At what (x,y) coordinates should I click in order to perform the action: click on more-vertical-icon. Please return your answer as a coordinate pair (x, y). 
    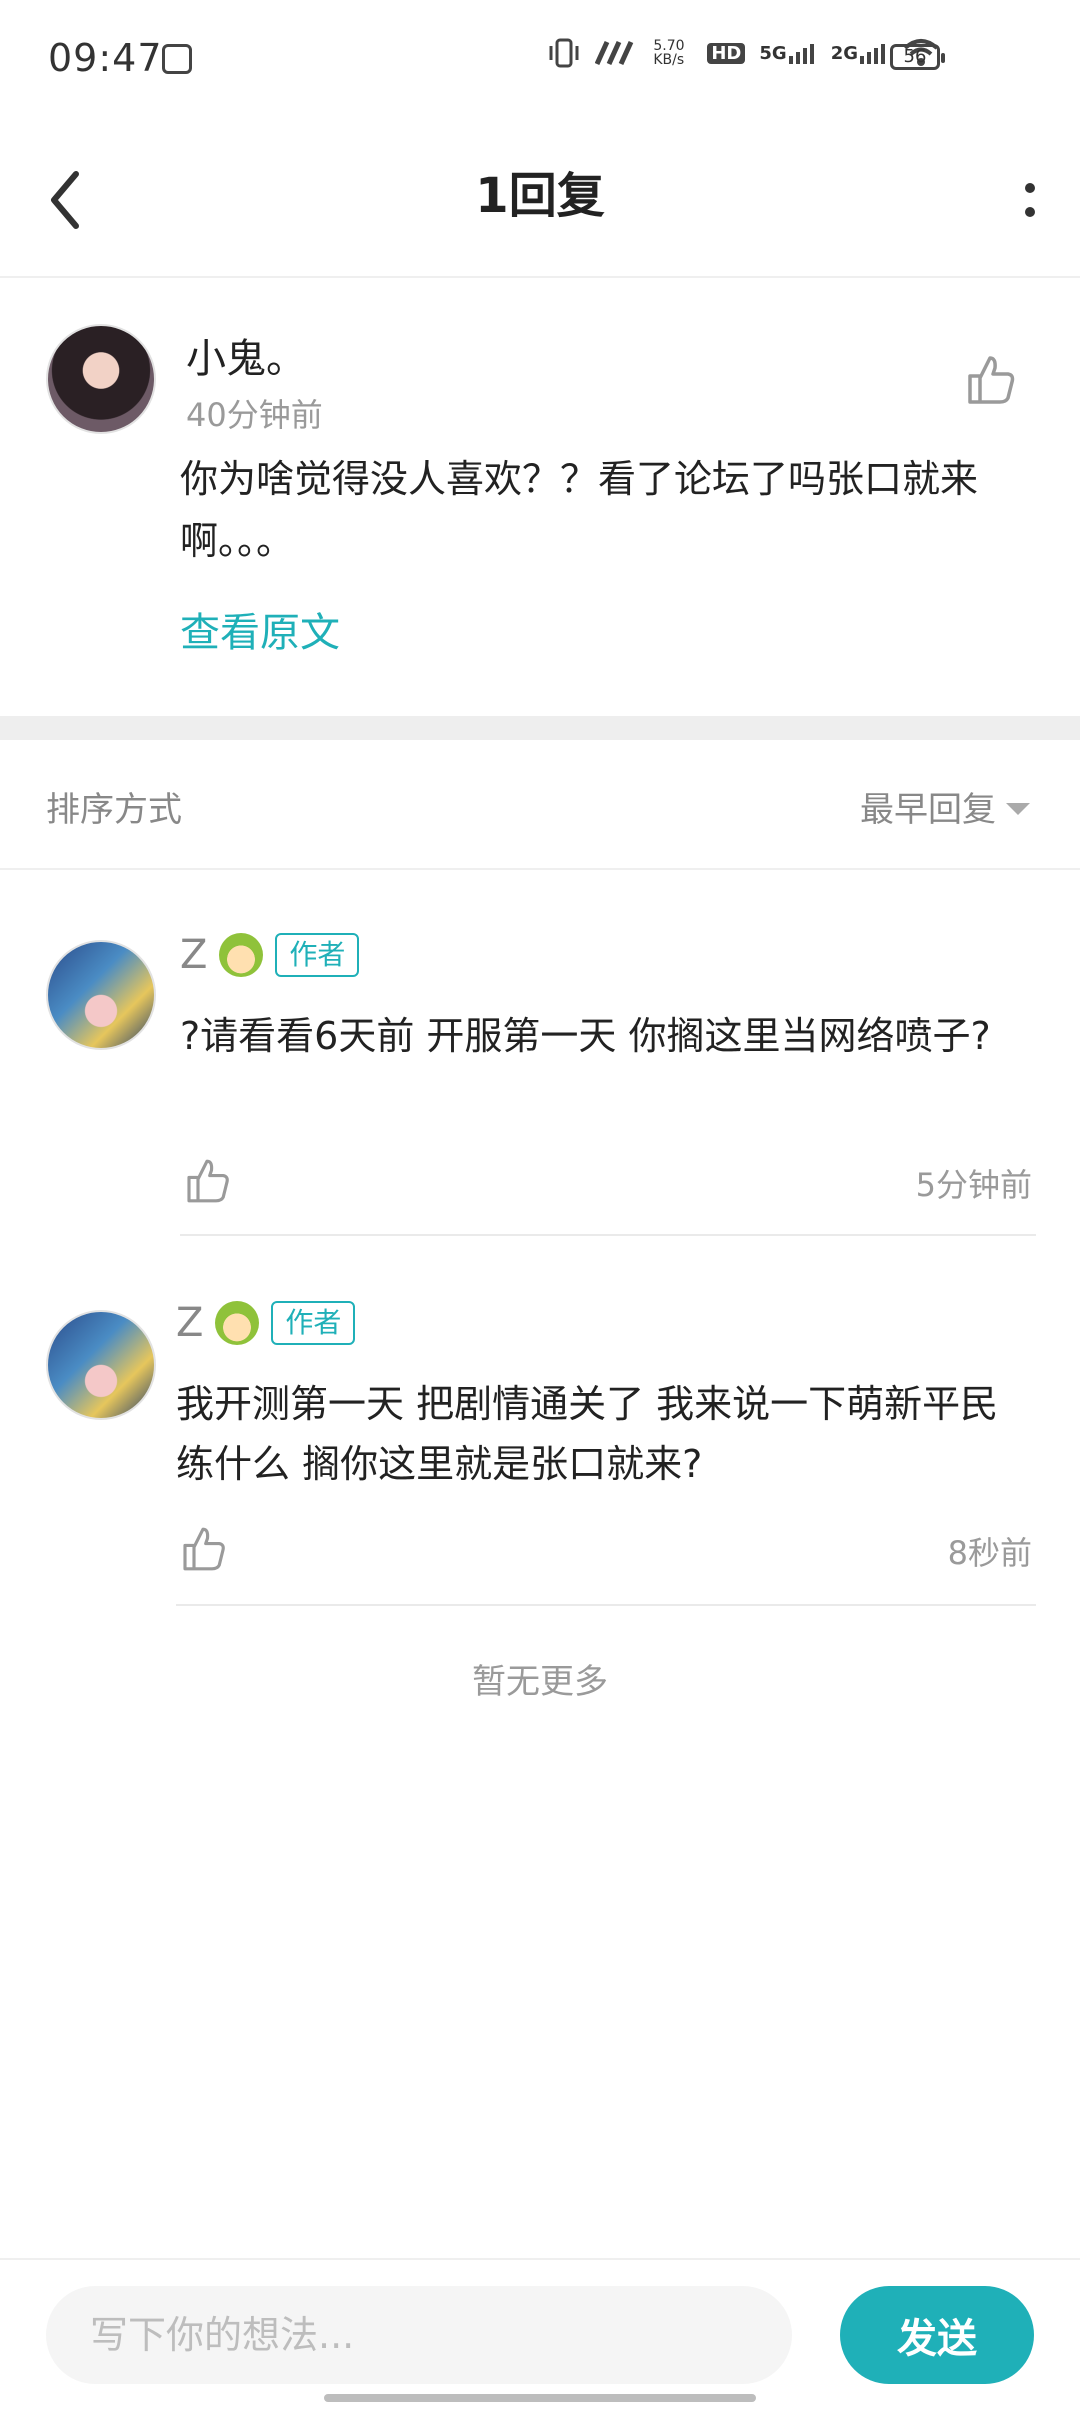
    Looking at the image, I should click on (1030, 200).